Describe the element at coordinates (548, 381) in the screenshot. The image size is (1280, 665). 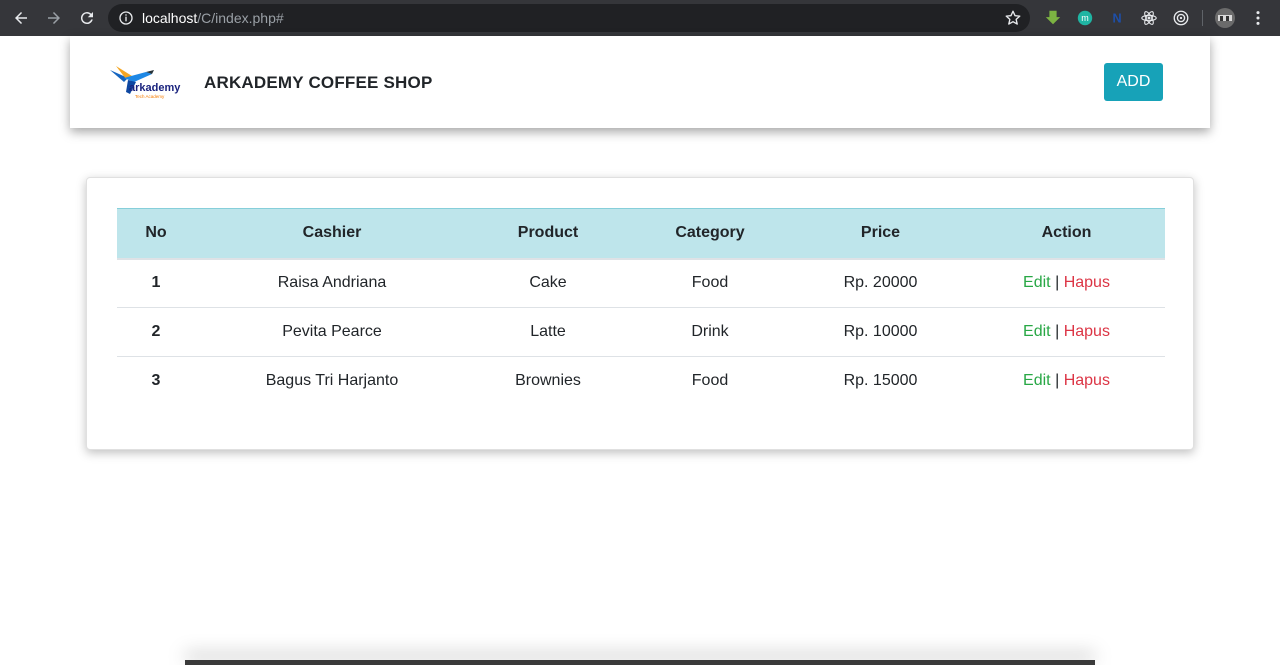
I see `product-cell: Brownies` at that location.